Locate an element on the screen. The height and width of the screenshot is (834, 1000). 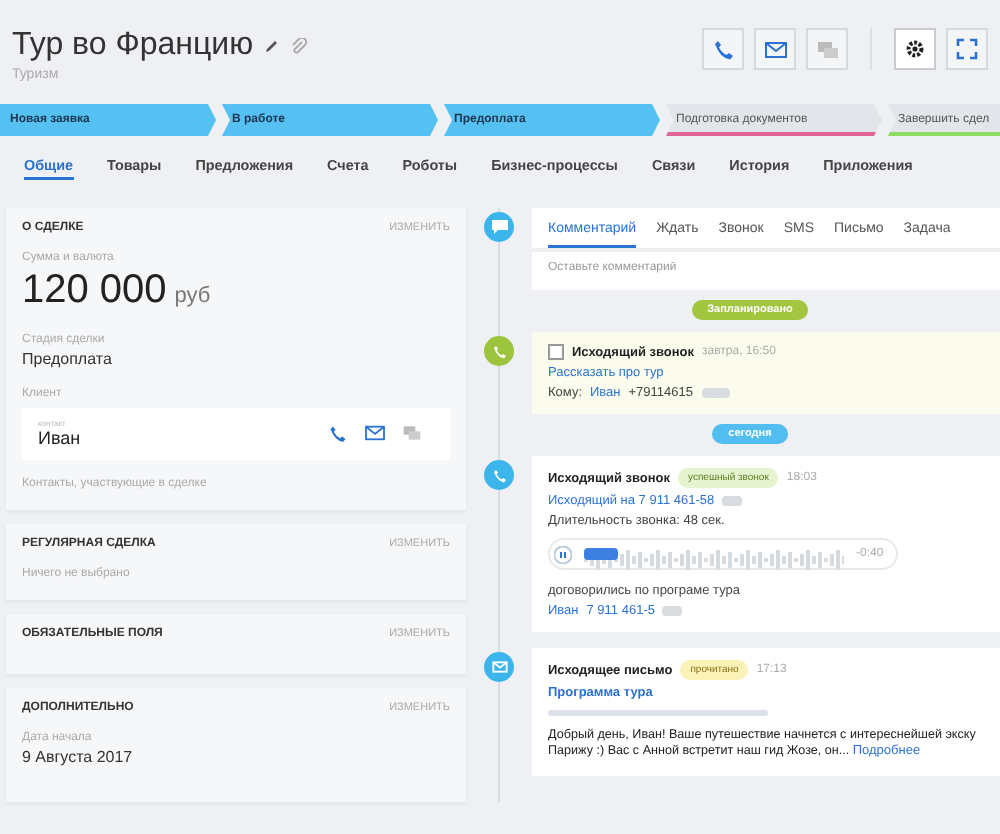
pause-icon is located at coordinates (563, 554).